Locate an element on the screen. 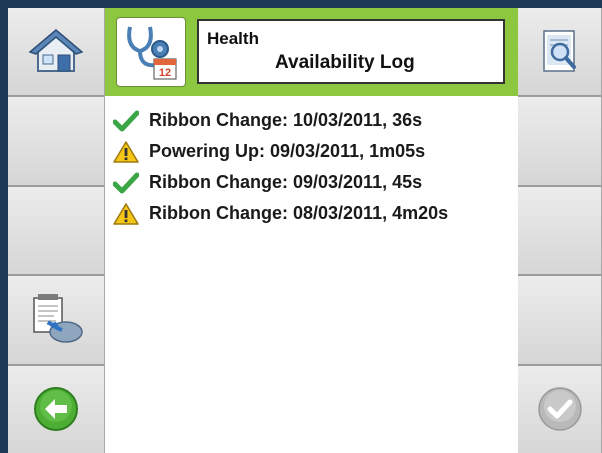 Image resolution: width=602 pixels, height=453 pixels. right-button-column is located at coordinates (560, 230).